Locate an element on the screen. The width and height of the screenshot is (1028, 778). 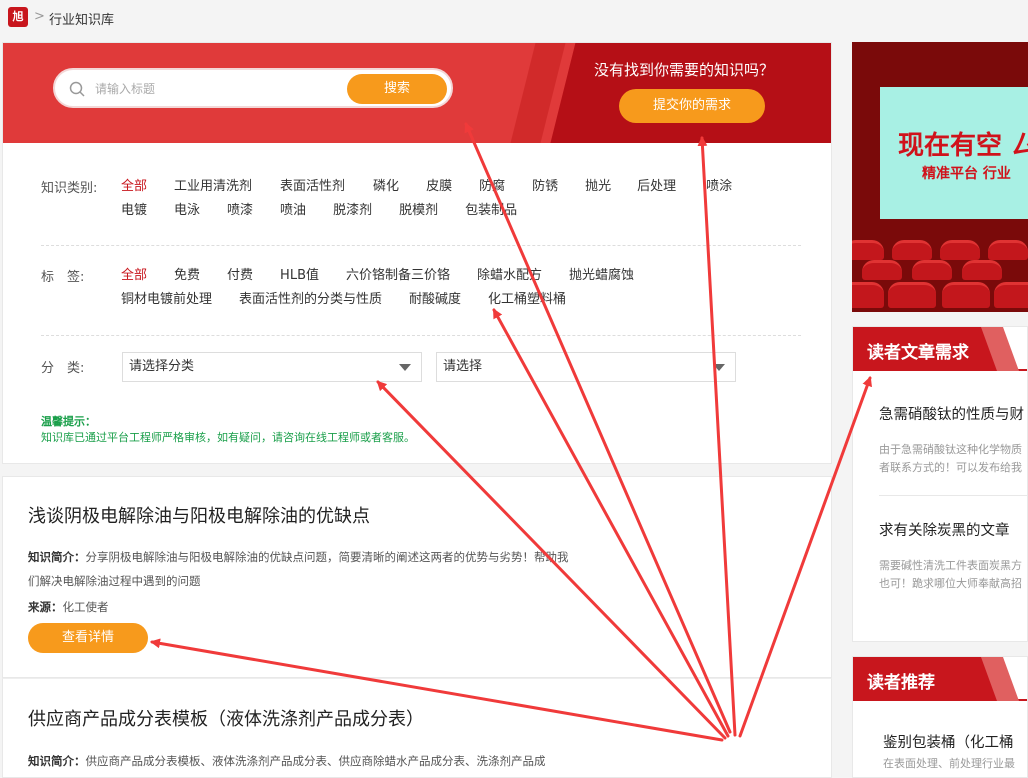
breadcrumb-current: 行业知识库 is located at coordinates (81, 18).